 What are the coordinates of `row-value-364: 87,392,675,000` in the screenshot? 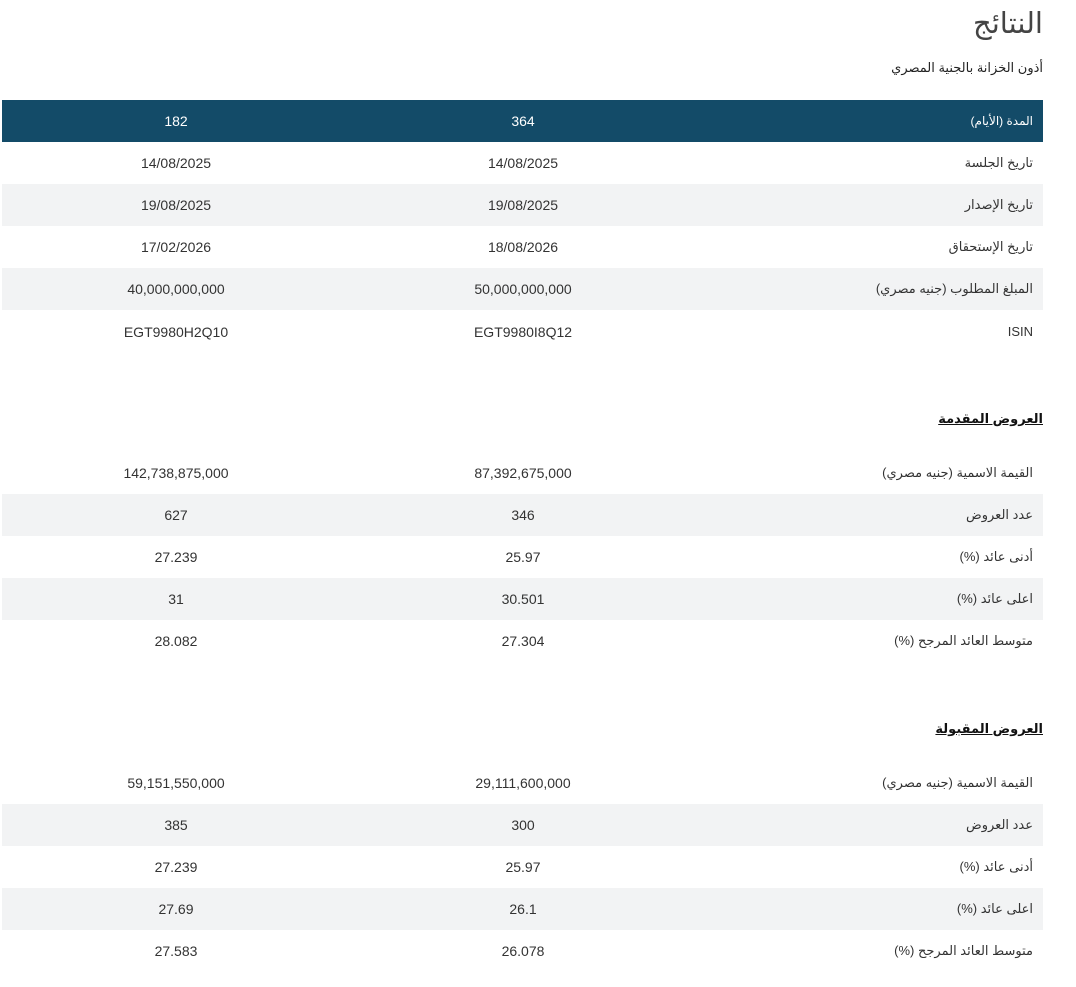 It's located at (523, 473).